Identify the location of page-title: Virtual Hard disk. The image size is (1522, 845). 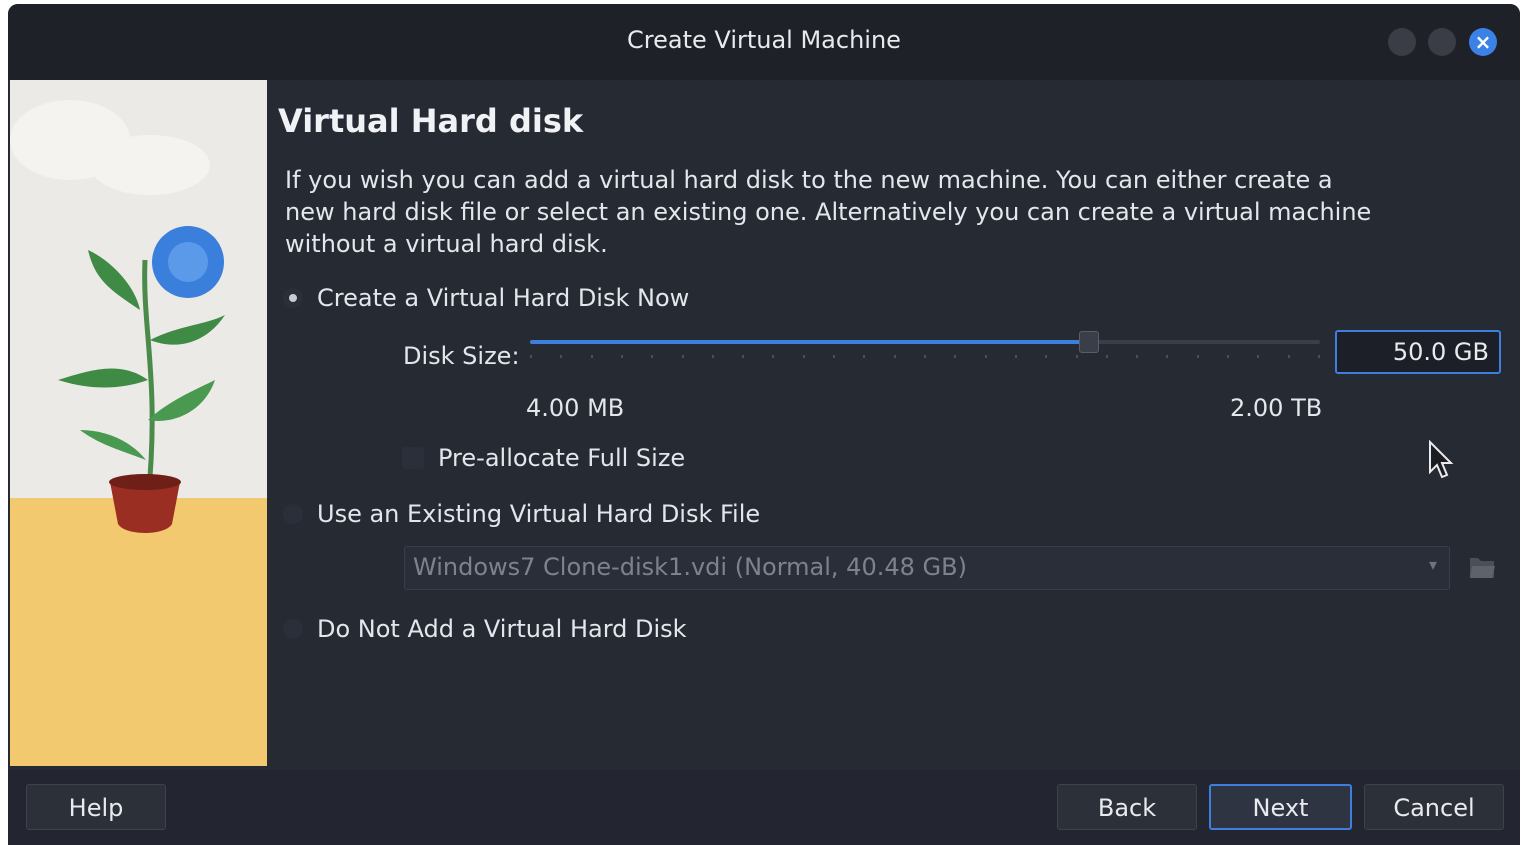
(431, 121).